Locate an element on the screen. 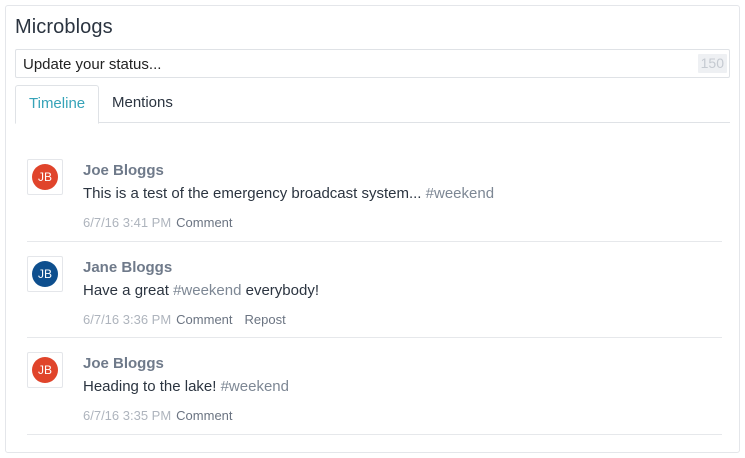 Image resolution: width=745 pixels, height=458 pixels. post-text: Have a great is located at coordinates (128, 290).